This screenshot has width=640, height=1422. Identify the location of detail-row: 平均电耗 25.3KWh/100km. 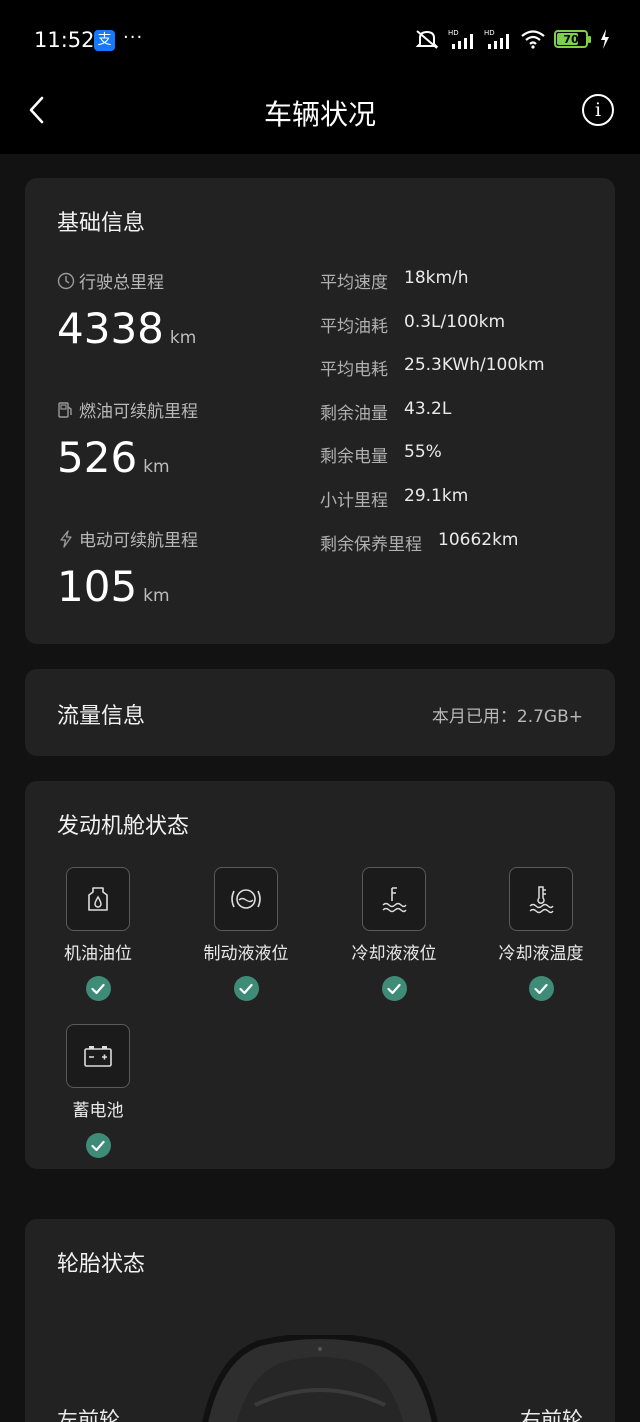
(432, 367).